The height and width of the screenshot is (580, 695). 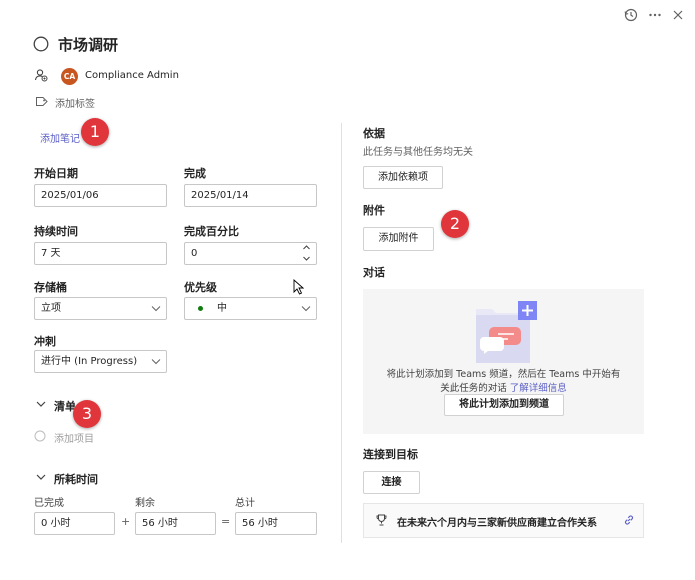 I want to click on annotation-badge-2: 2, so click(x=455, y=224).